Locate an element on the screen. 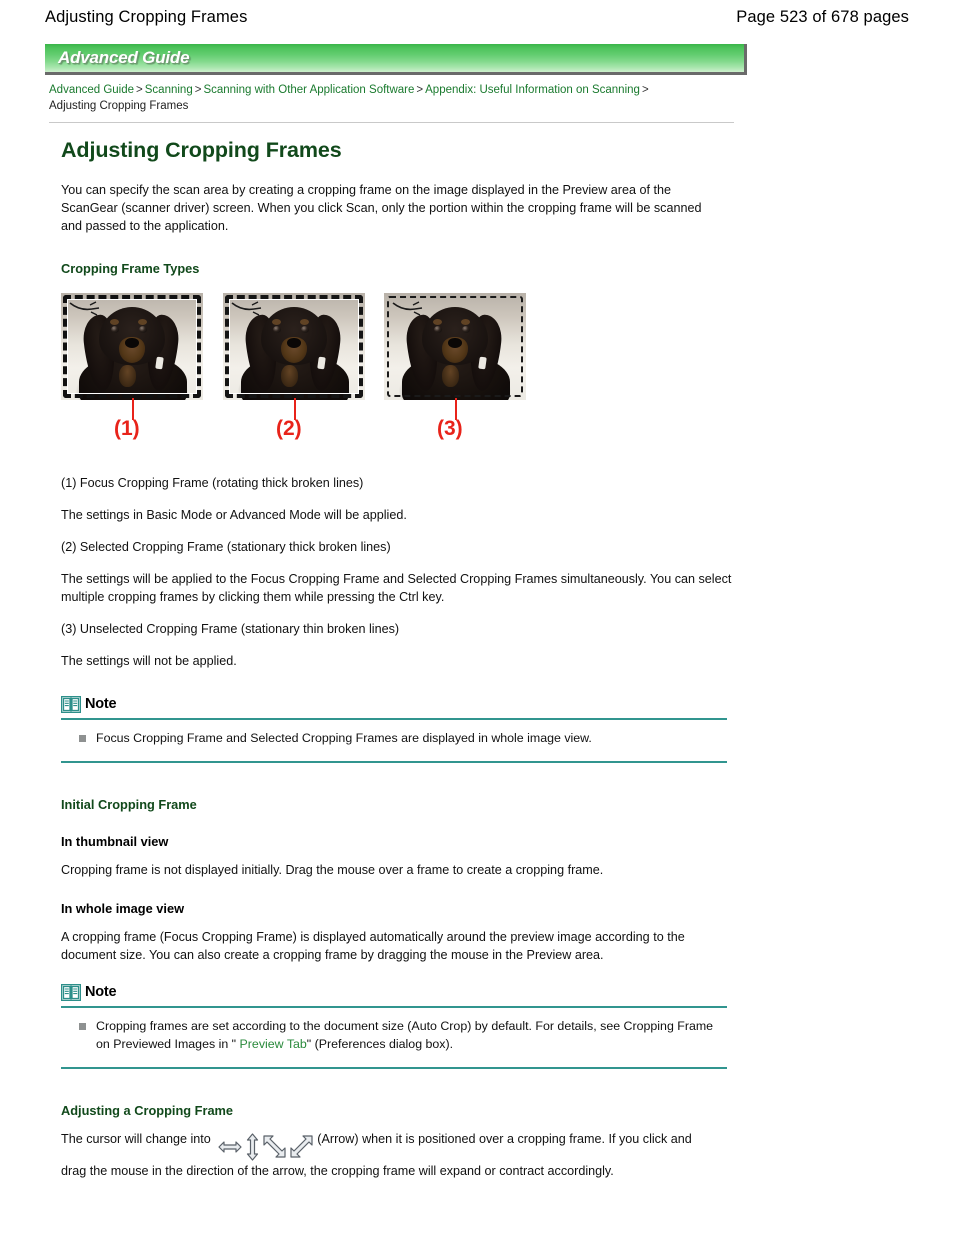 The image size is (954, 1235). preview-tab-link: Preview Tab is located at coordinates (273, 1044).